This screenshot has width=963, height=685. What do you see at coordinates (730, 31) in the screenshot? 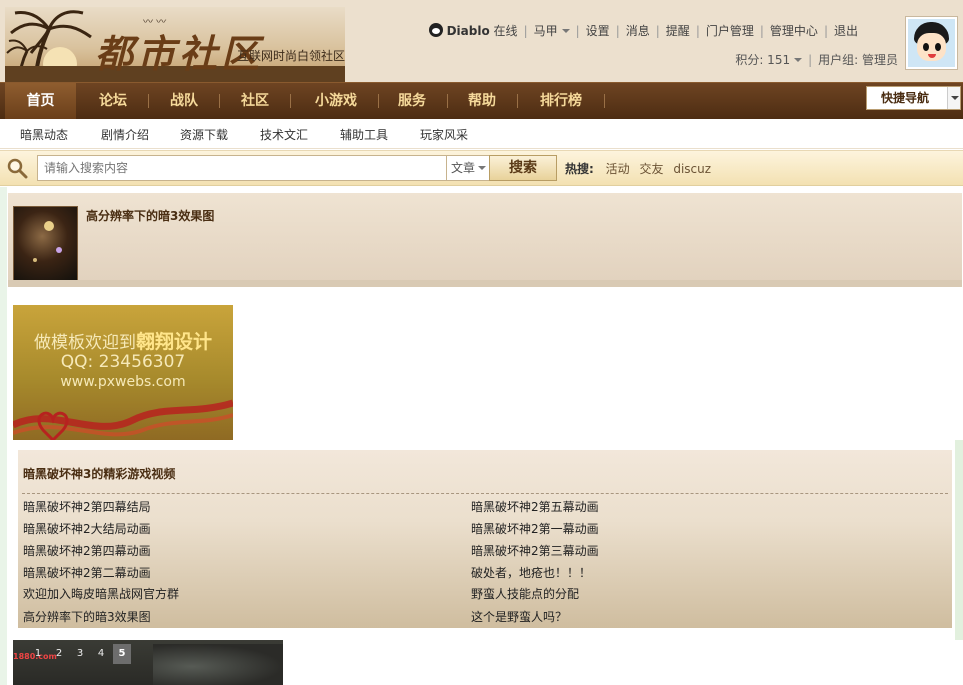
I see `portal-admin-link: 门户管理` at bounding box center [730, 31].